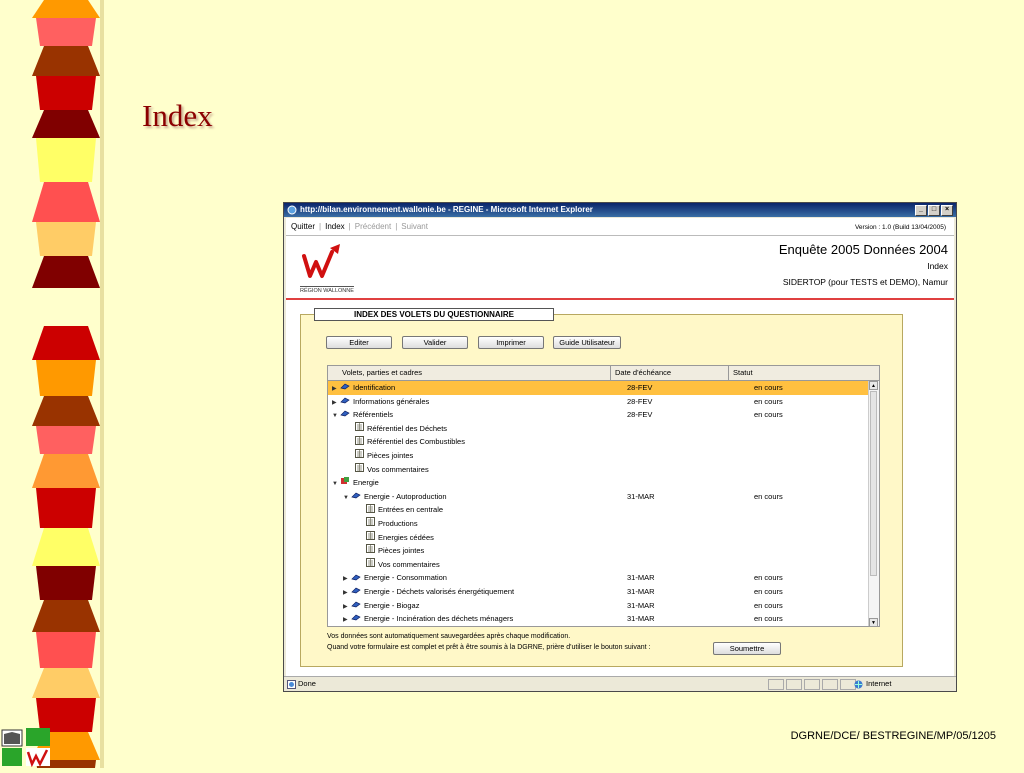 This screenshot has width=1024, height=773. What do you see at coordinates (373, 226) in the screenshot?
I see `nav-previous: Précédent` at bounding box center [373, 226].